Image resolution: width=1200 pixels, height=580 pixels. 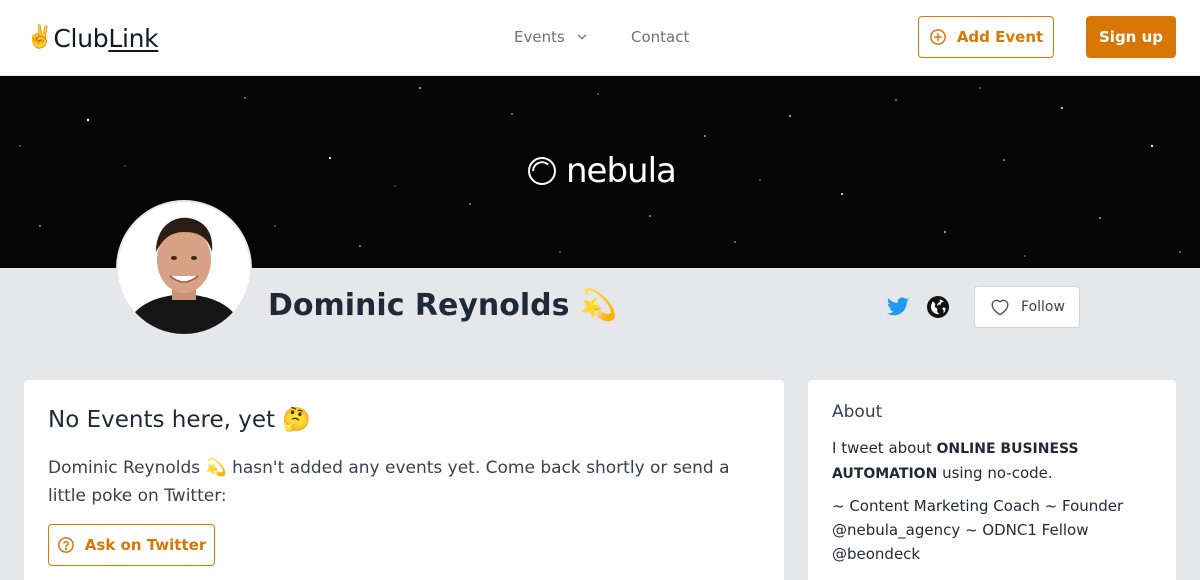 I want to click on ask-on-twitter-label: Ask on Twitter, so click(x=145, y=545).